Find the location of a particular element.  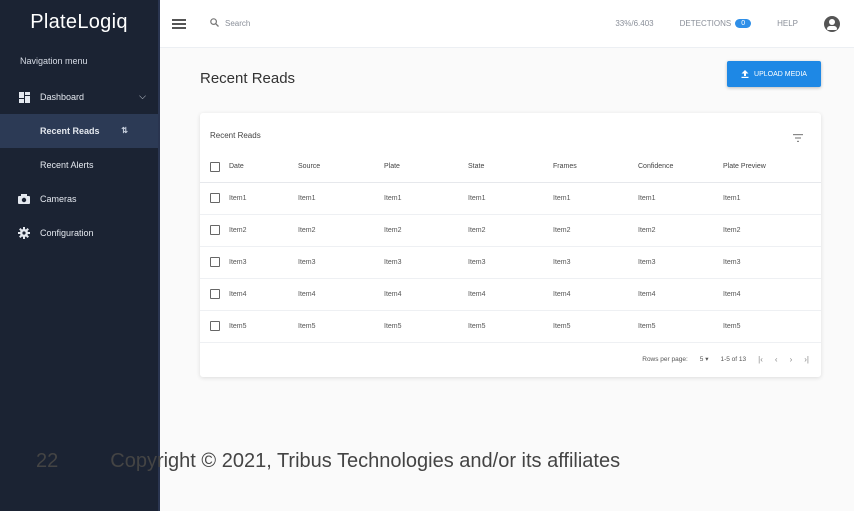

table-row: Item3 Item3 Item3 Item3 Item3 Item3 Item3 is located at coordinates (510, 262).